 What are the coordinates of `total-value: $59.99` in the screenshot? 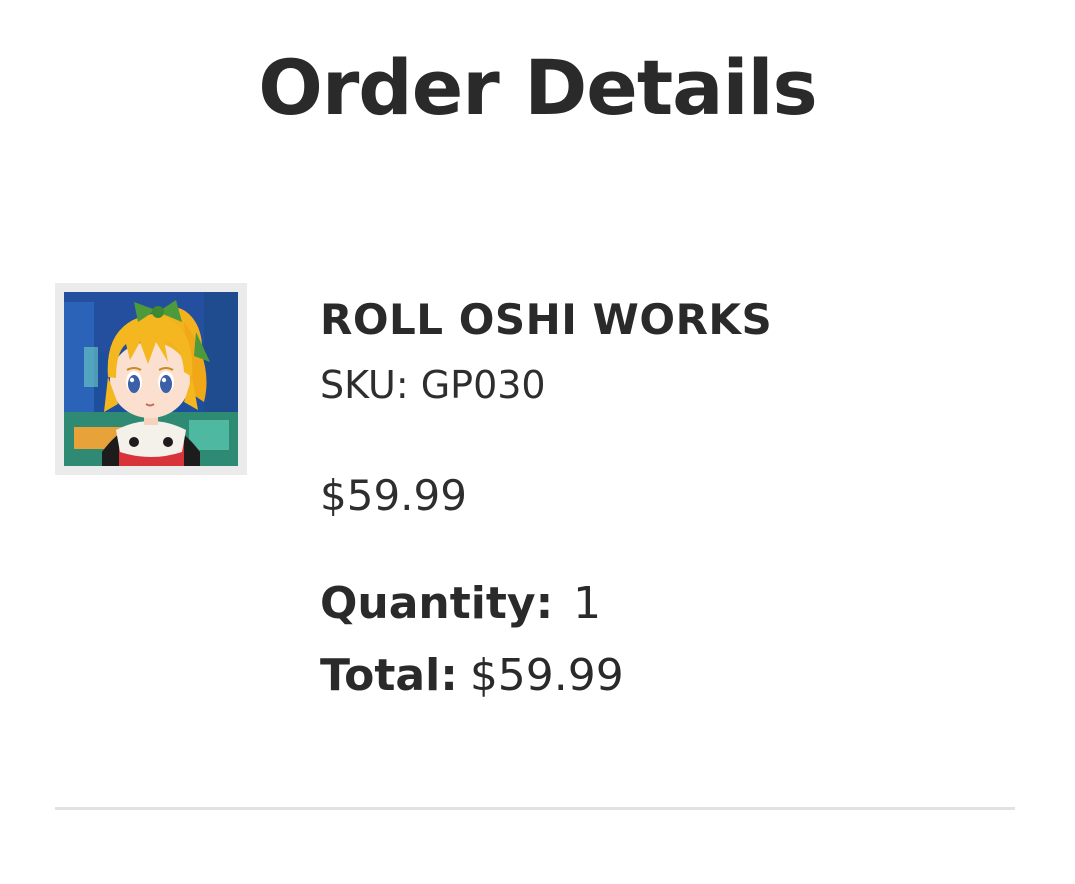 It's located at (546, 675).